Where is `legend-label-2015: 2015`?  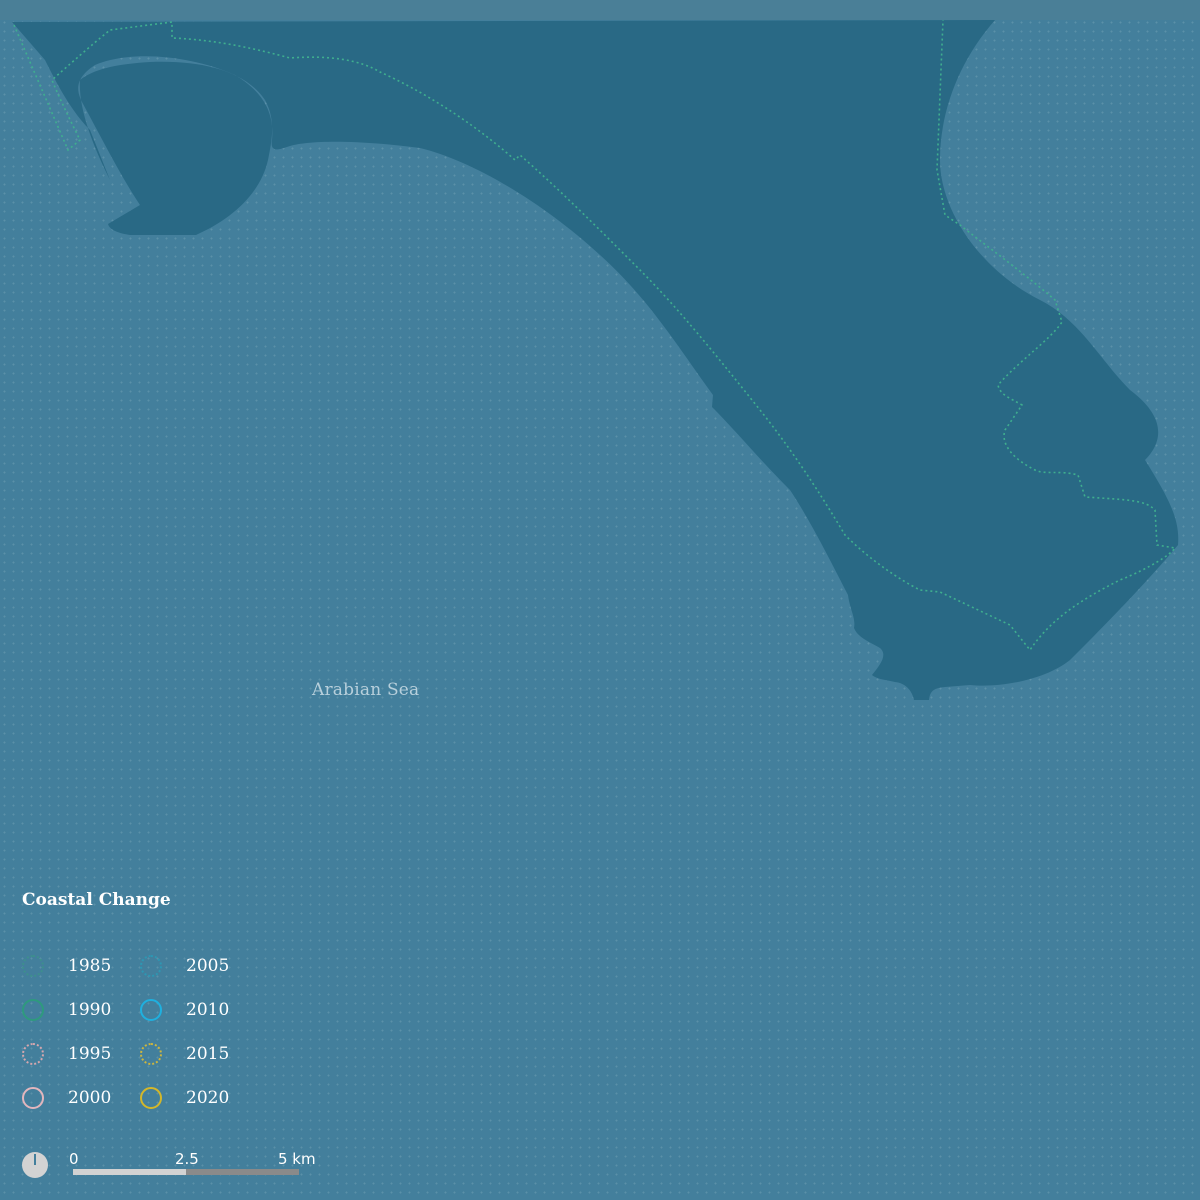
legend-label-2015: 2015 is located at coordinates (208, 1054).